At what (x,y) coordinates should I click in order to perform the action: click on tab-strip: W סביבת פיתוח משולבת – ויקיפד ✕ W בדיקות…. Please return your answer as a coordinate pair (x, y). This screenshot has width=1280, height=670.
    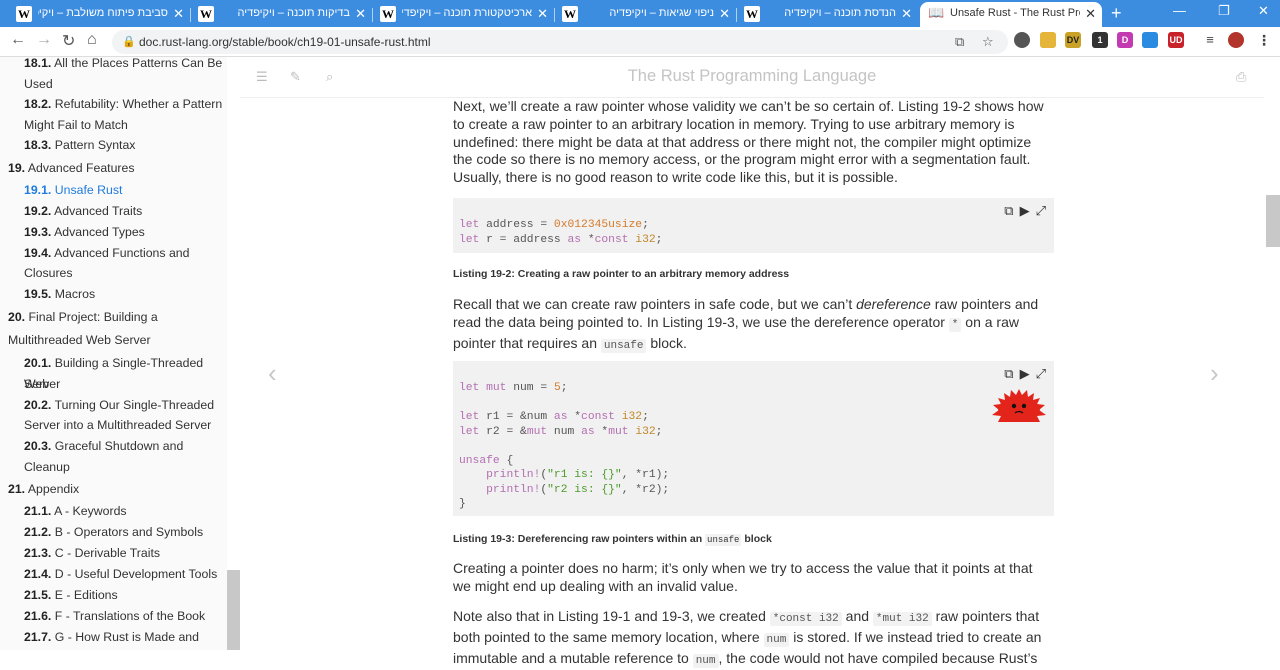
    Looking at the image, I should click on (640, 13).